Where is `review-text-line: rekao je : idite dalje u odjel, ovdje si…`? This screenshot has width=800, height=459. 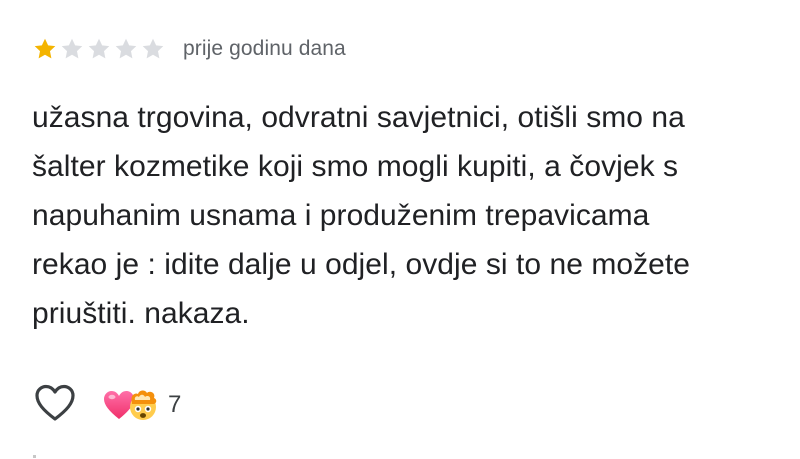
review-text-line: rekao je : idite dalje u odjel, ovdje si… is located at coordinates (361, 264).